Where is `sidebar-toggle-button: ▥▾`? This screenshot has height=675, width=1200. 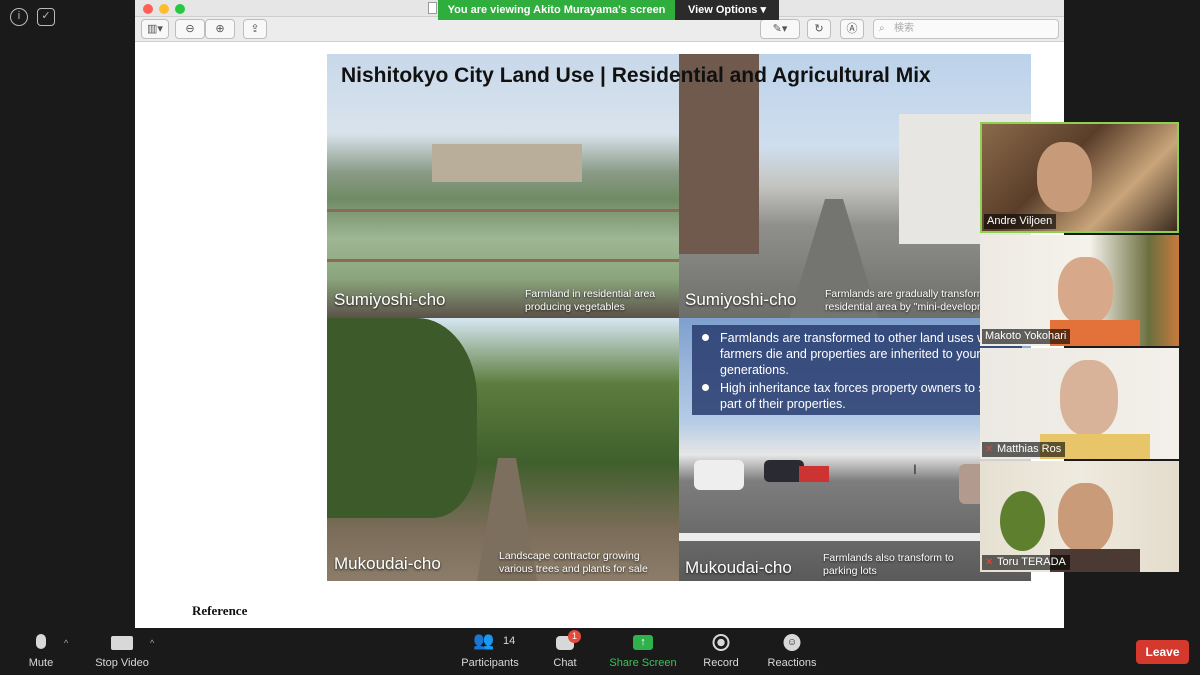 sidebar-toggle-button: ▥▾ is located at coordinates (155, 29).